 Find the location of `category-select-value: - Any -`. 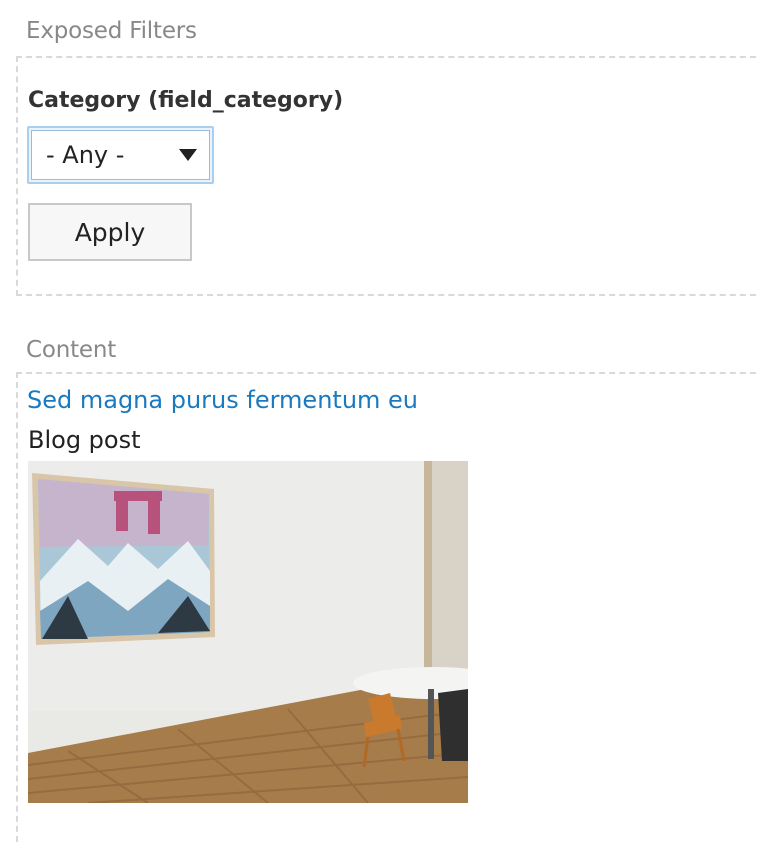

category-select-value: - Any - is located at coordinates (85, 155).